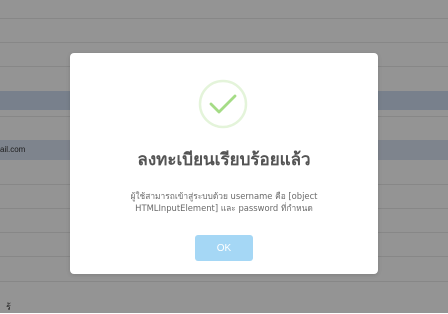 The image size is (448, 314). What do you see at coordinates (224, 248) in the screenshot?
I see `ok-button: OK` at bounding box center [224, 248].